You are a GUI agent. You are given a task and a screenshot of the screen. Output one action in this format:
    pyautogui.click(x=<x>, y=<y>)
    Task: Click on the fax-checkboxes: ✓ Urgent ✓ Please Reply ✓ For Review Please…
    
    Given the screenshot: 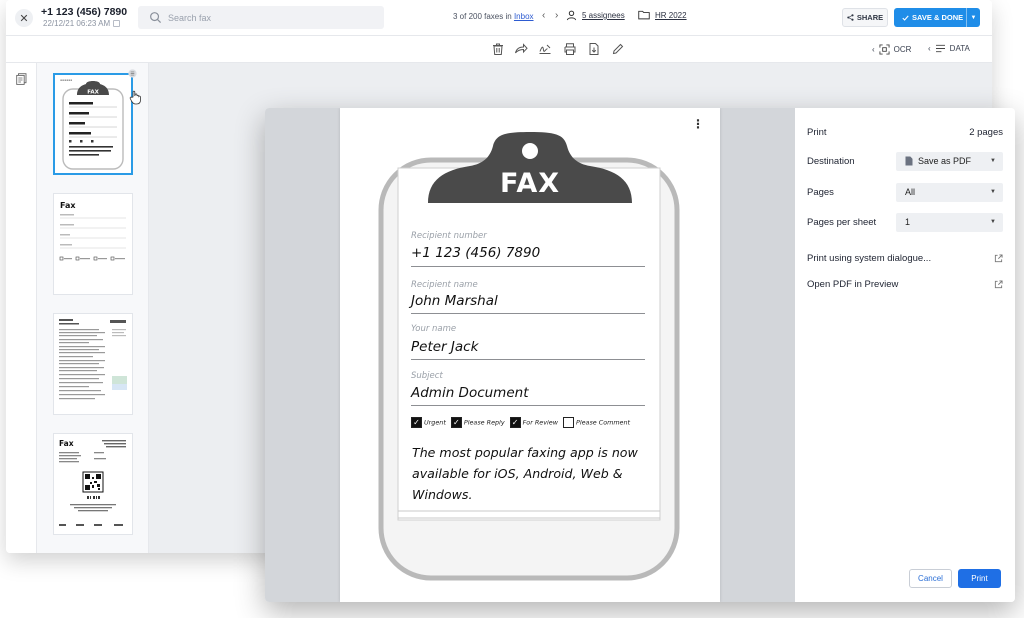 What is the action you would take?
    pyautogui.click(x=520, y=422)
    